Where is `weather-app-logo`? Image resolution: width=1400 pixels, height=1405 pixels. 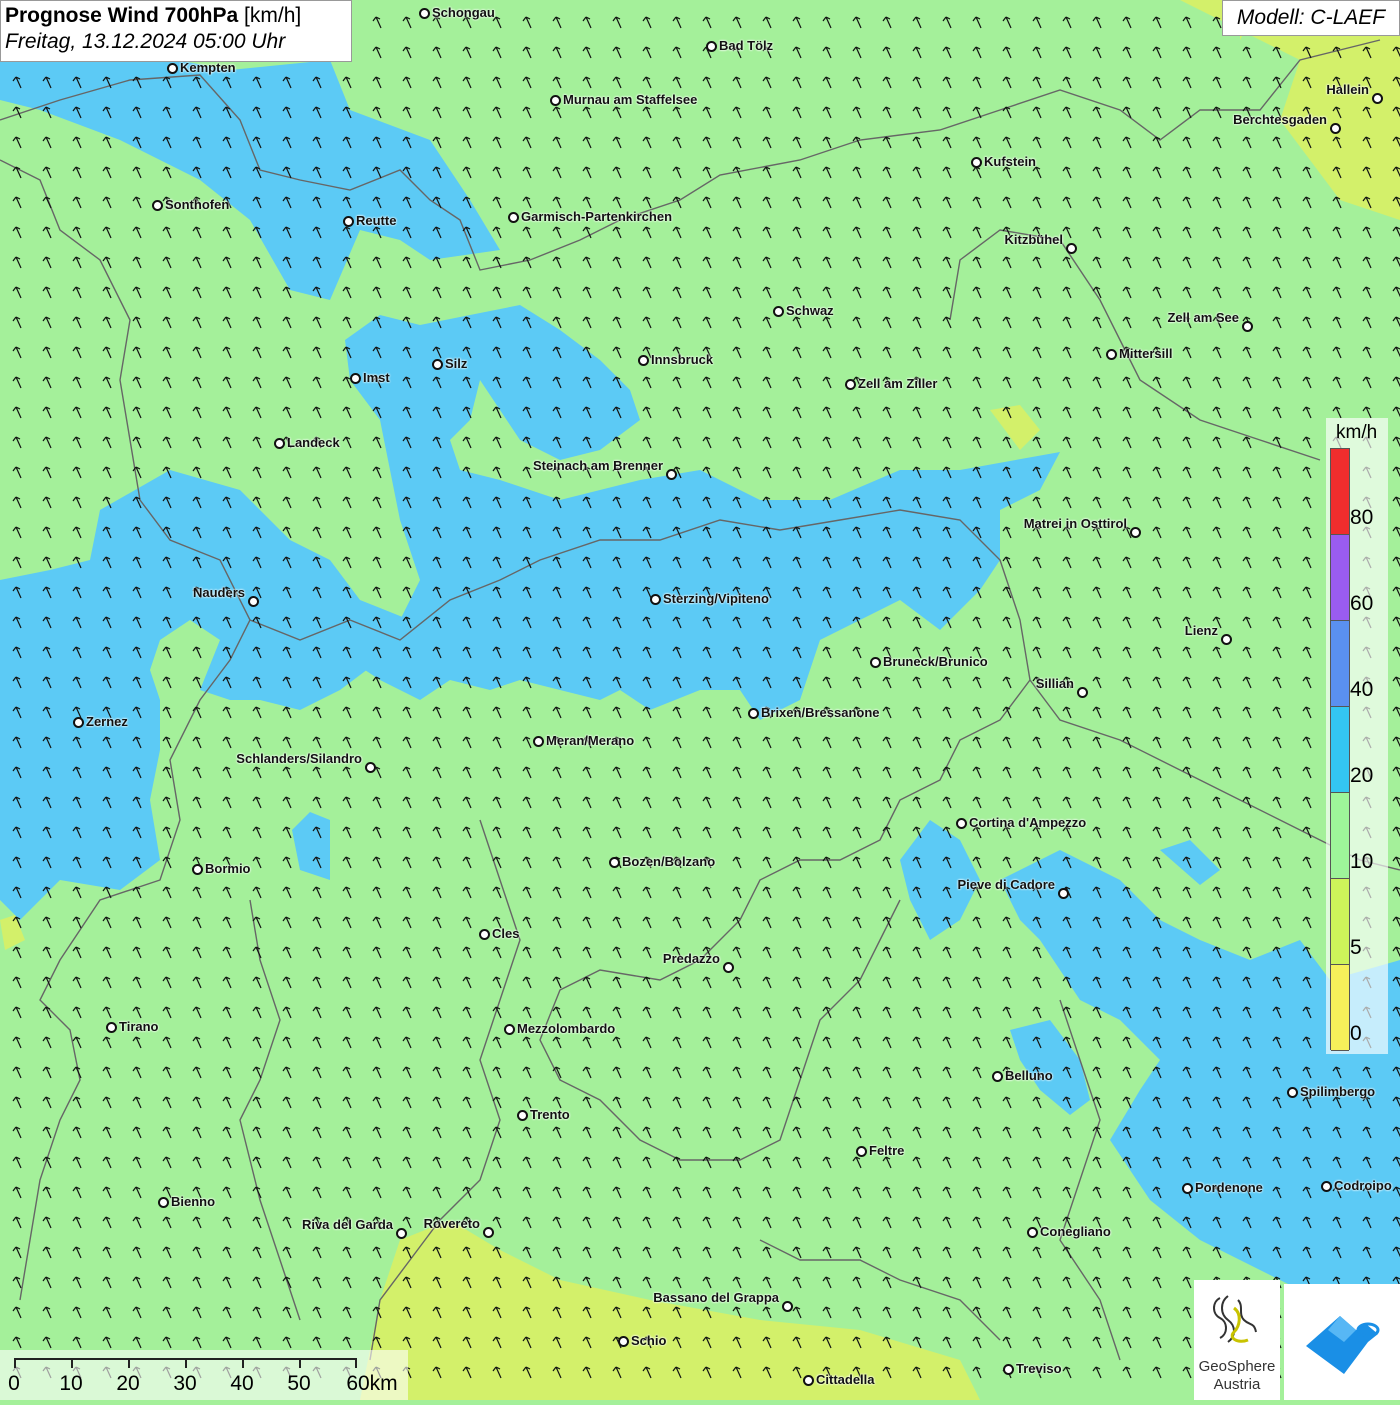
weather-app-logo is located at coordinates (1342, 1342).